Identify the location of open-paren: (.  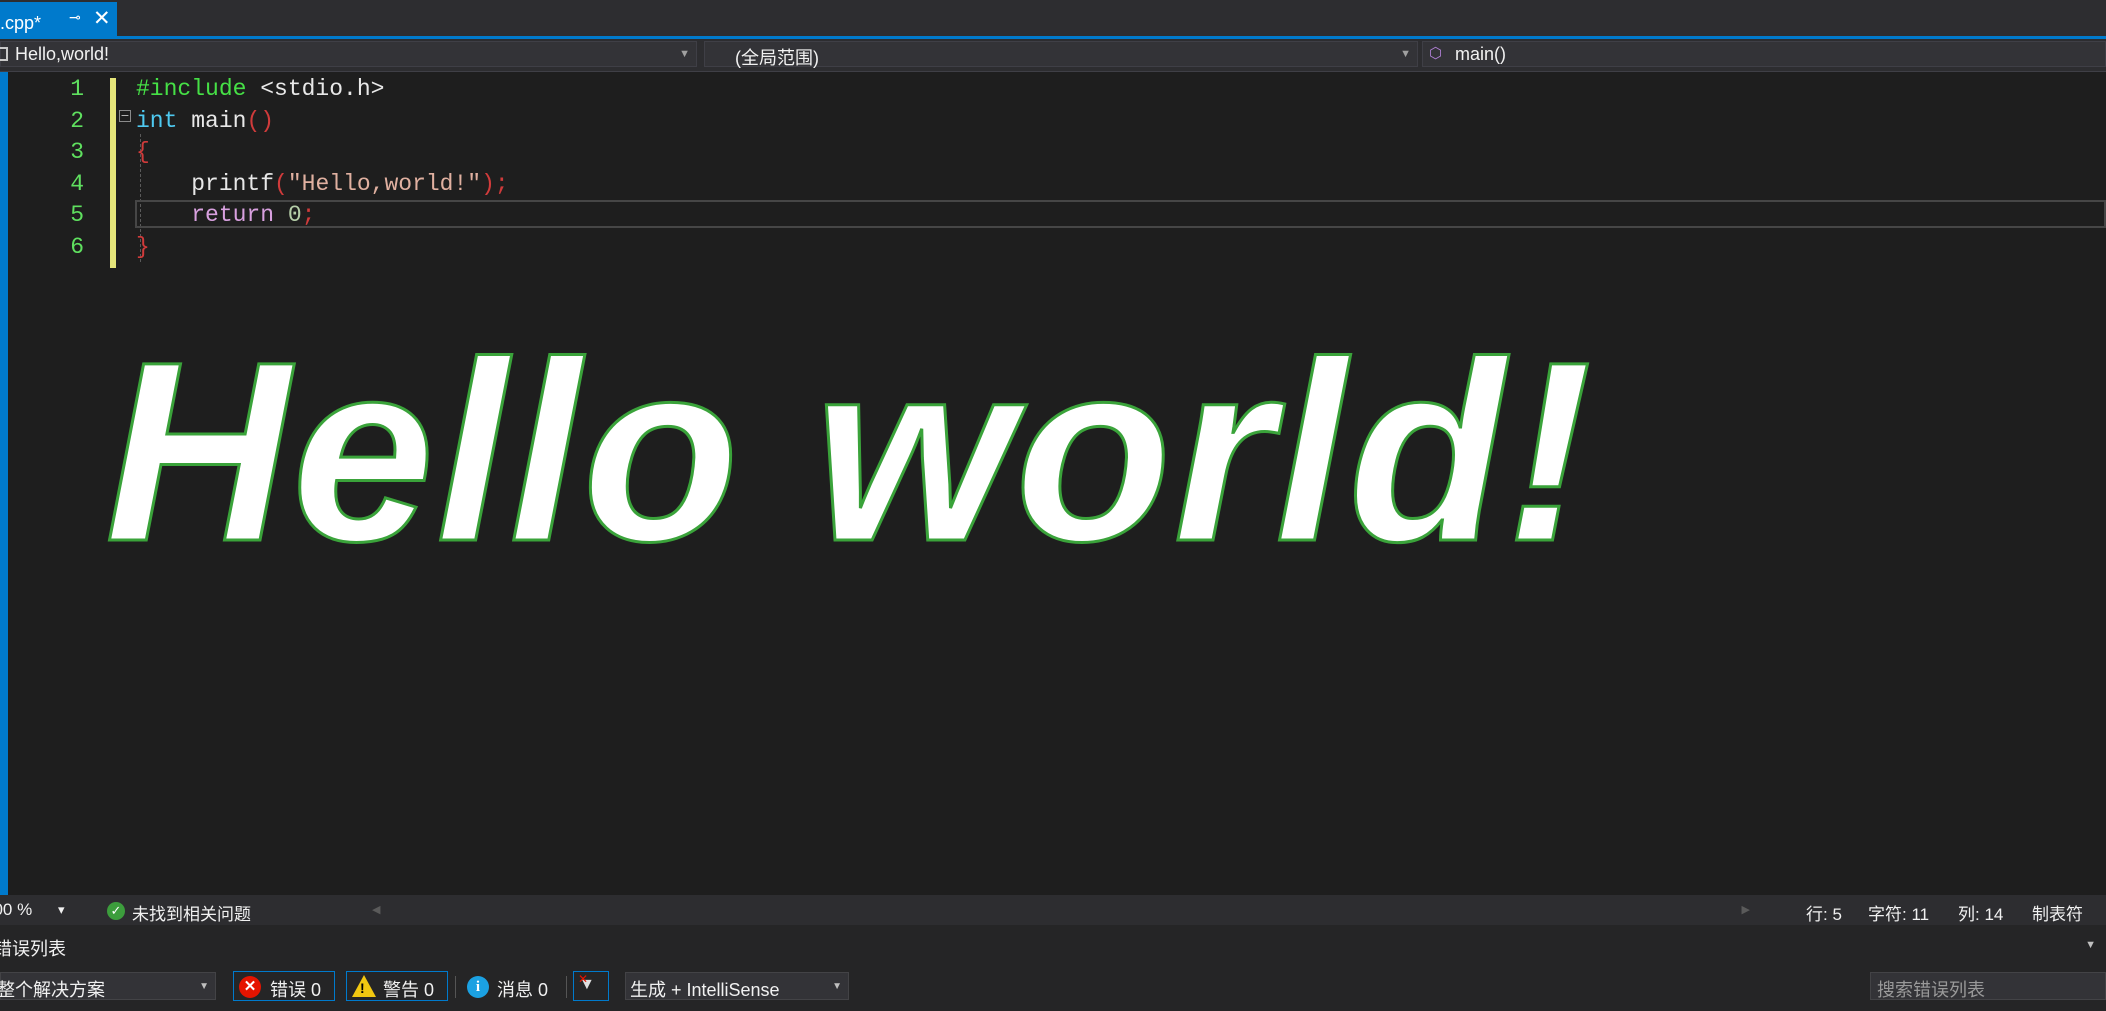
(281, 184).